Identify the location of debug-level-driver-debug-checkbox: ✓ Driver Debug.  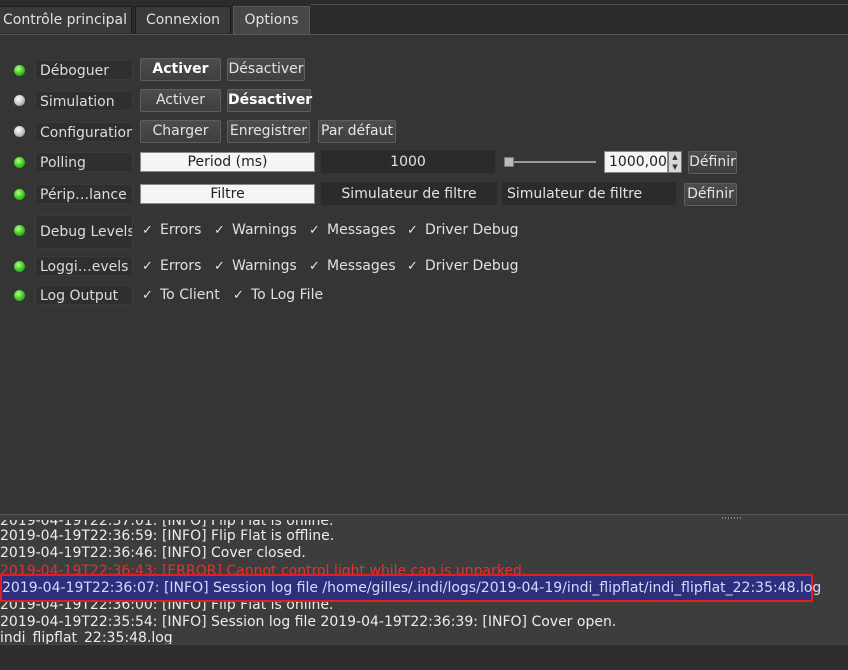
(463, 230).